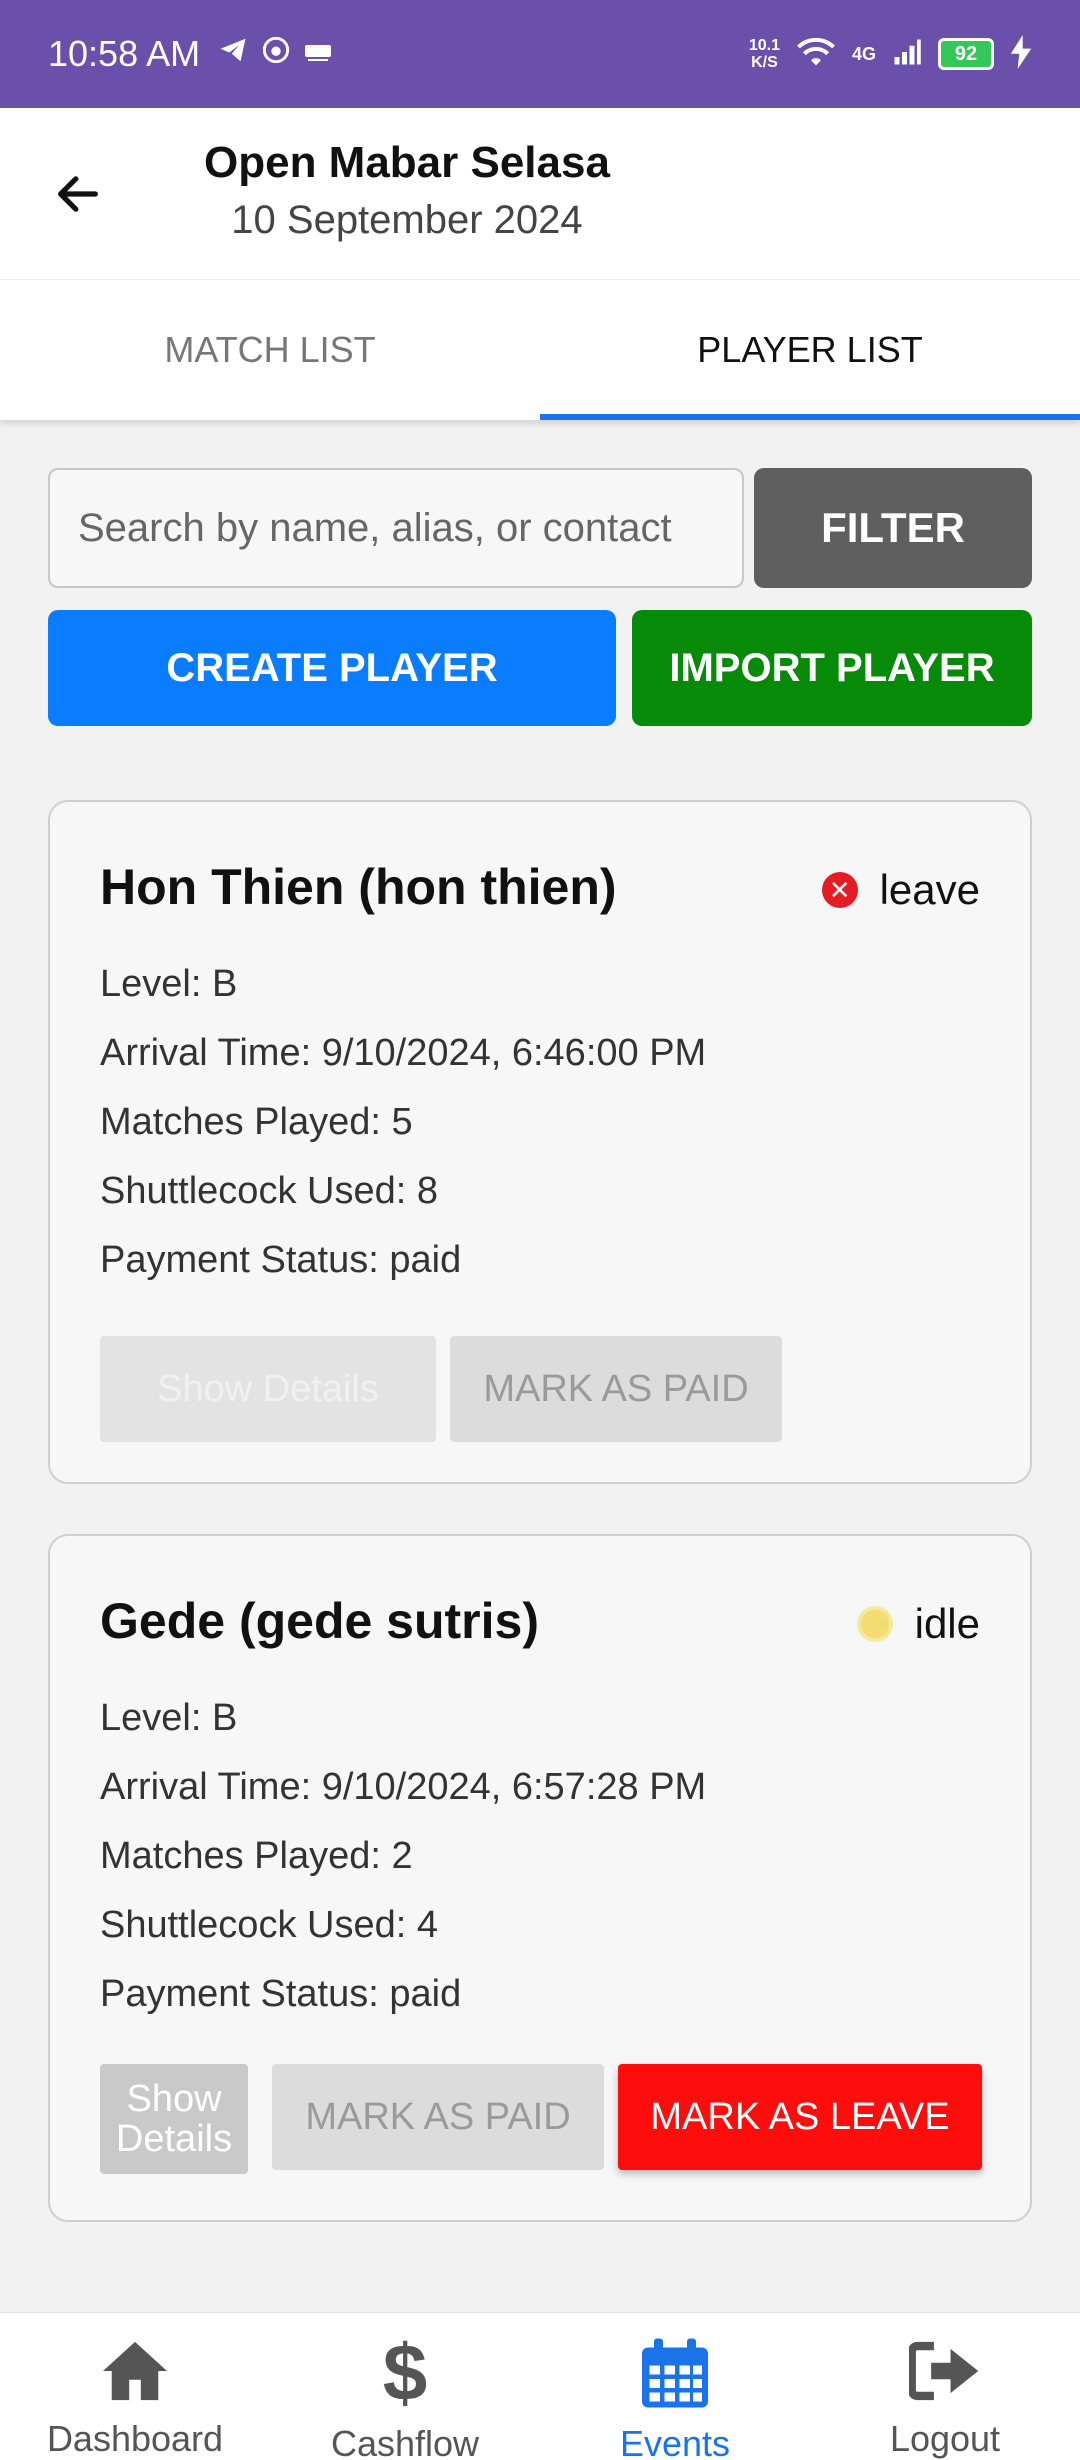 The width and height of the screenshot is (1080, 2460). I want to click on tab-match-list: MATCH LIST, so click(270, 350).